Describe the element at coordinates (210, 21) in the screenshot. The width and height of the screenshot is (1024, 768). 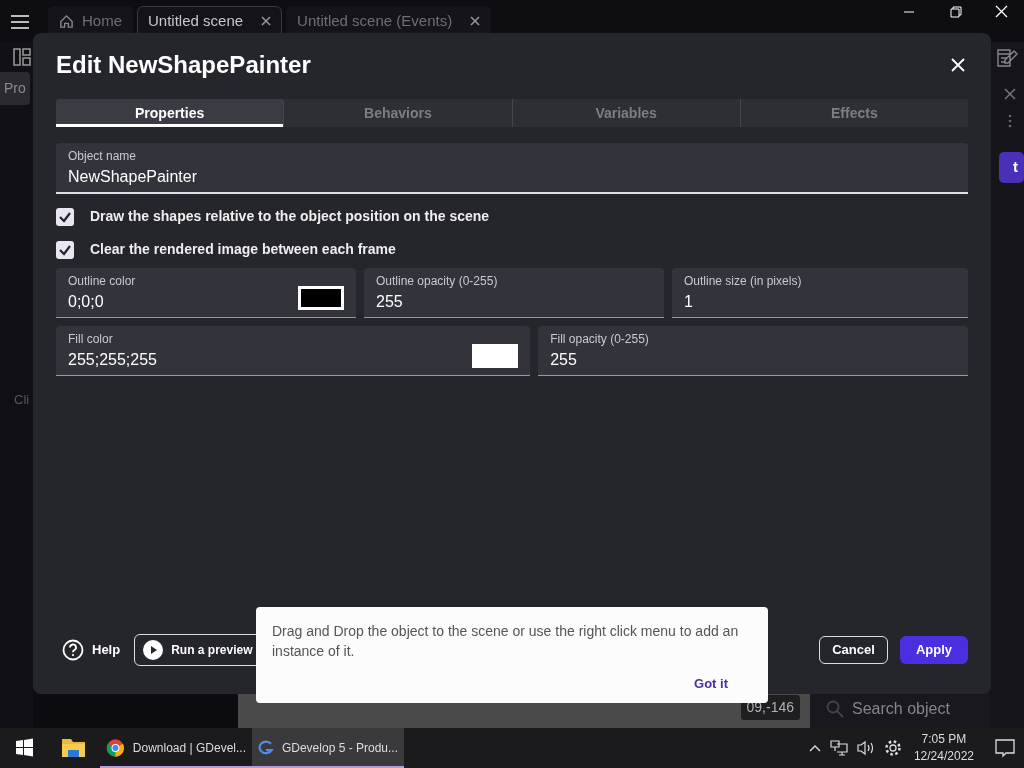
I see `app-tab: Untitled scene` at that location.